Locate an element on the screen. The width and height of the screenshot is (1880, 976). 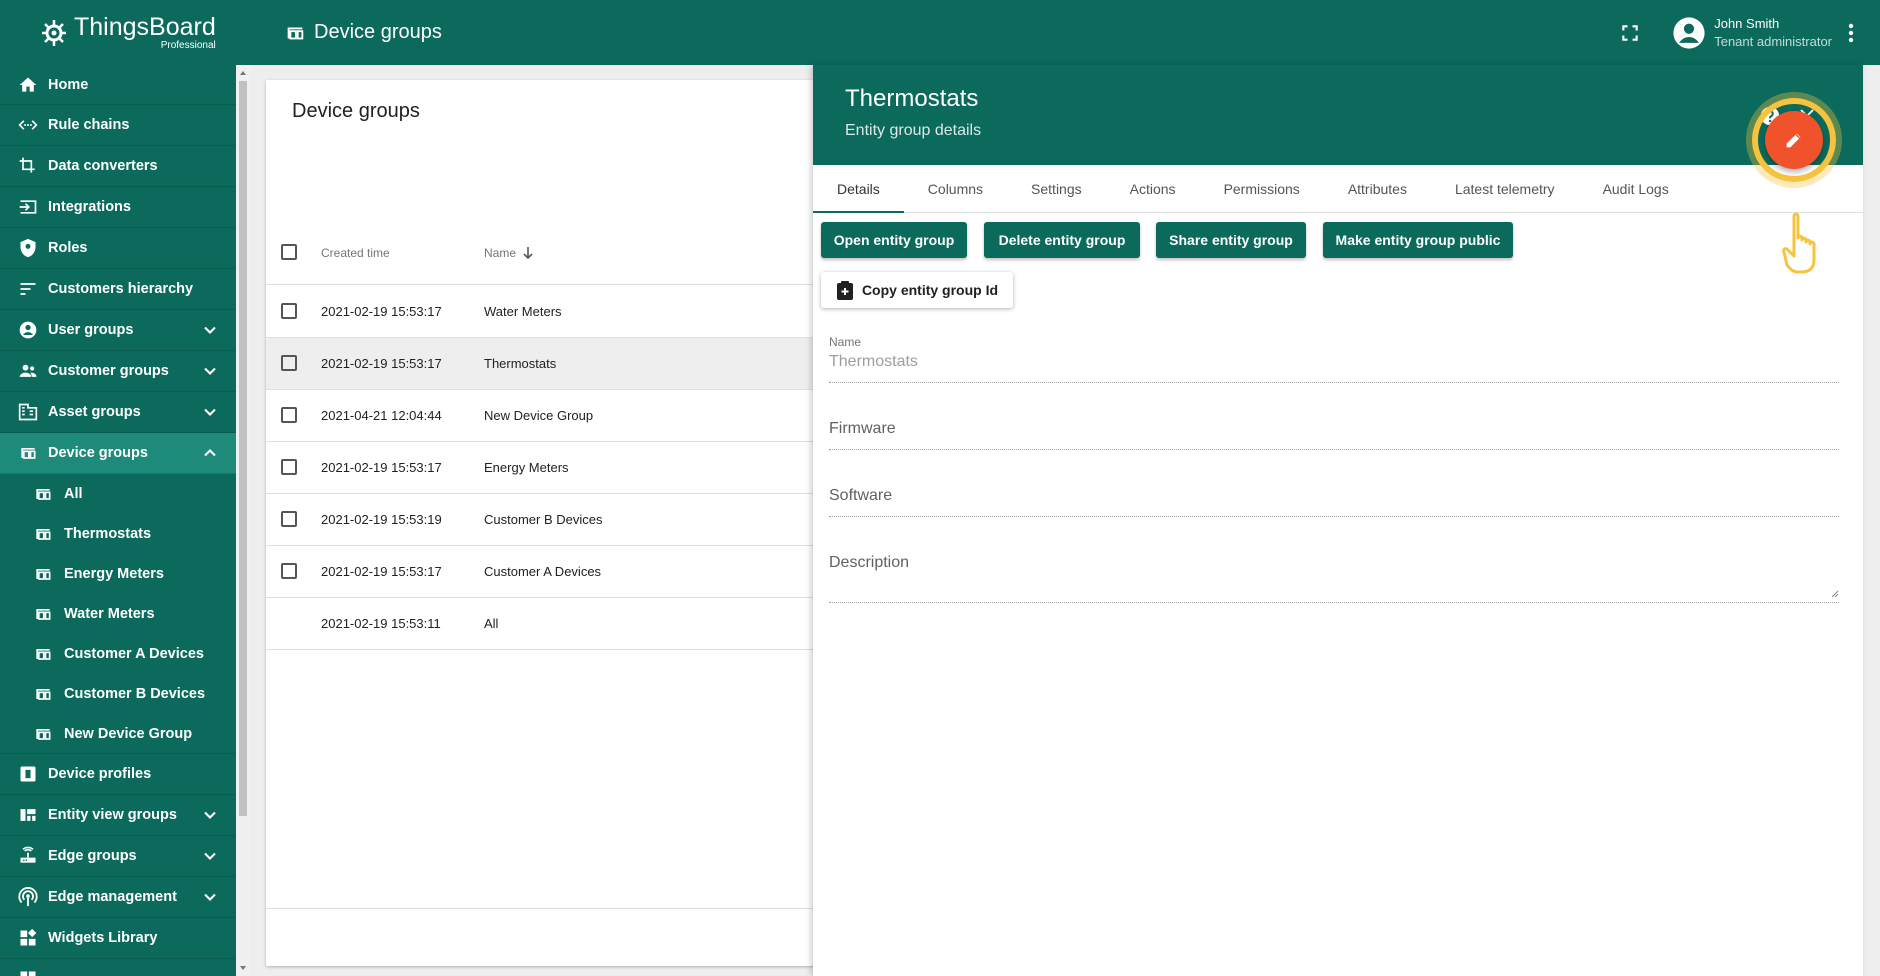
software-field: Software is located at coordinates (1334, 492).